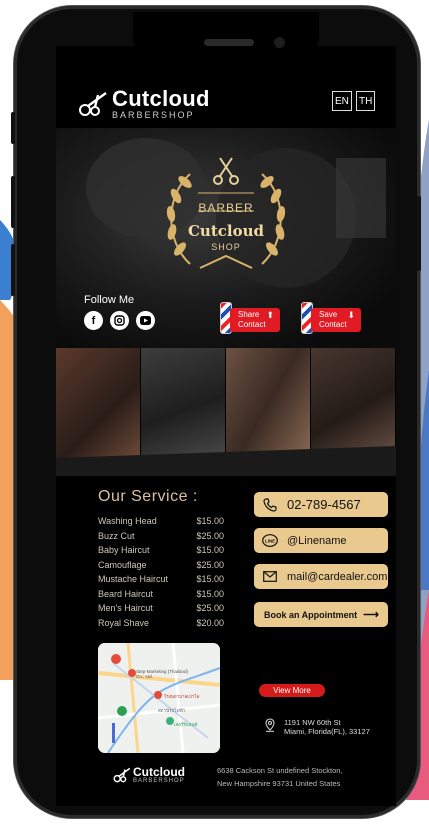 The height and width of the screenshot is (825, 429). Describe the element at coordinates (13, 270) in the screenshot. I see `phone-volume-down-button` at that location.